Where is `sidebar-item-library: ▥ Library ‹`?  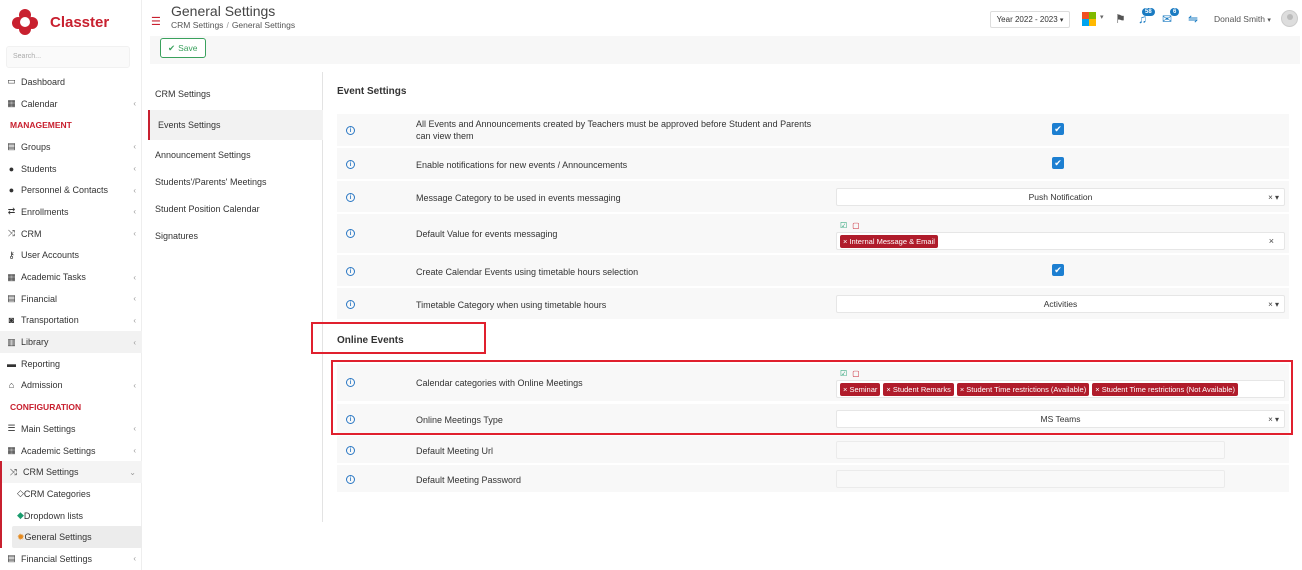 sidebar-item-library: ▥ Library ‹ is located at coordinates (71, 342).